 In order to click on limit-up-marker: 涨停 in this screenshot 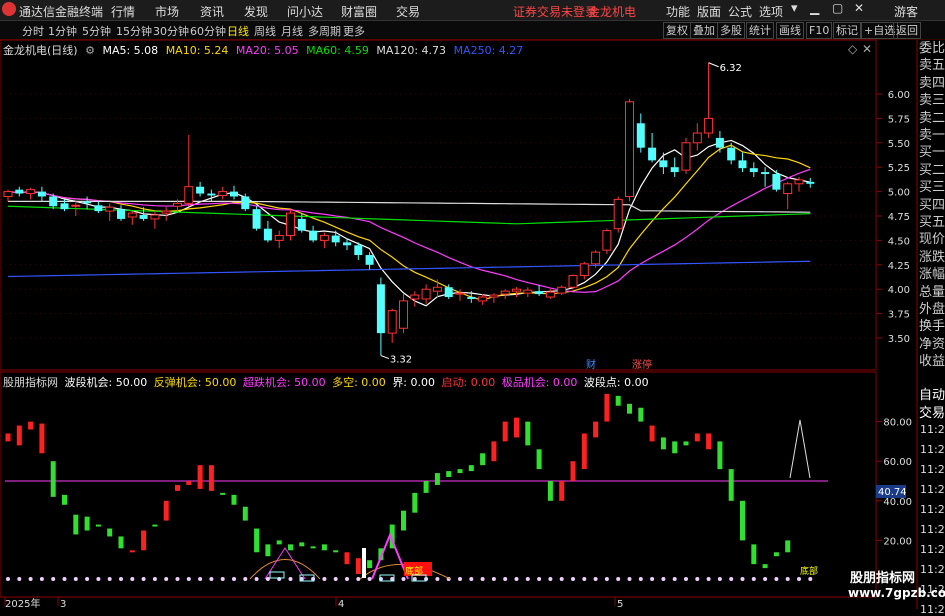, I will do `click(642, 364)`.